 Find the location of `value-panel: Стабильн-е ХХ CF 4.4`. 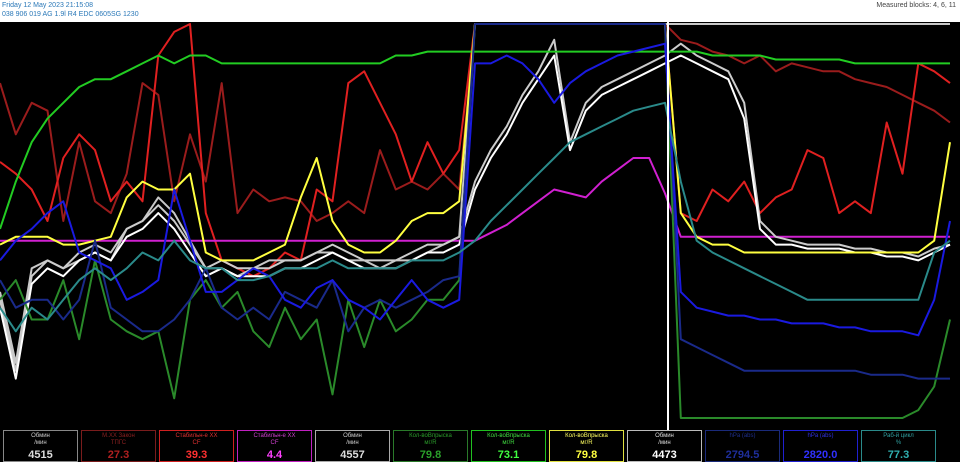

value-panel: Стабильн-е ХХ CF 4.4 is located at coordinates (274, 446).